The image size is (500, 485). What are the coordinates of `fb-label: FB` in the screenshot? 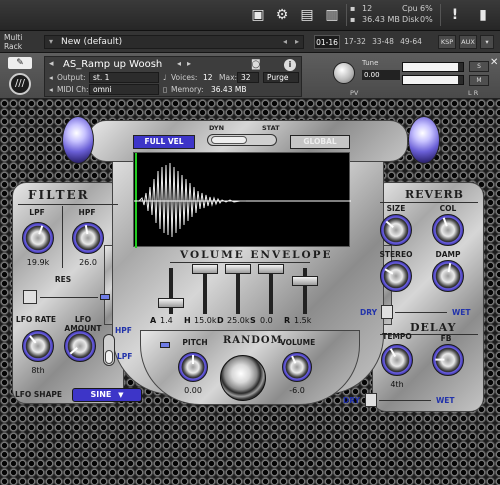 It's located at (446, 338).